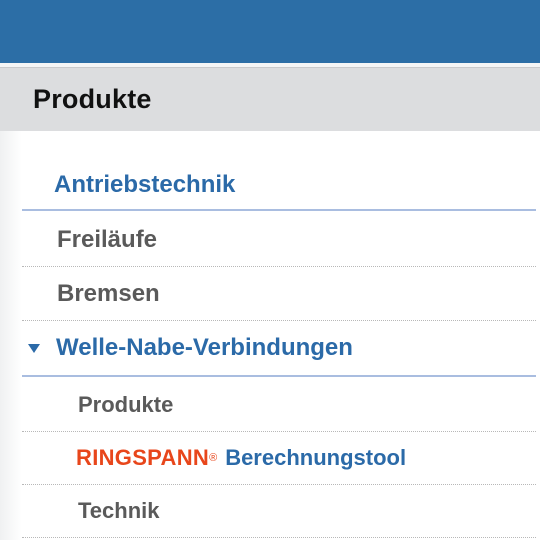  What do you see at coordinates (108, 293) in the screenshot?
I see `nav-item-label: Bremsen` at bounding box center [108, 293].